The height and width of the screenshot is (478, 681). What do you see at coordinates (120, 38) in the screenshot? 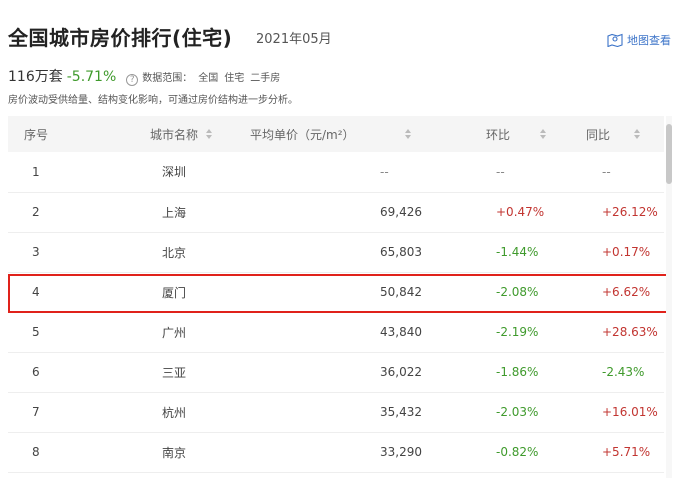
I see `page-title: 全国城市房价排行(住宅)` at bounding box center [120, 38].